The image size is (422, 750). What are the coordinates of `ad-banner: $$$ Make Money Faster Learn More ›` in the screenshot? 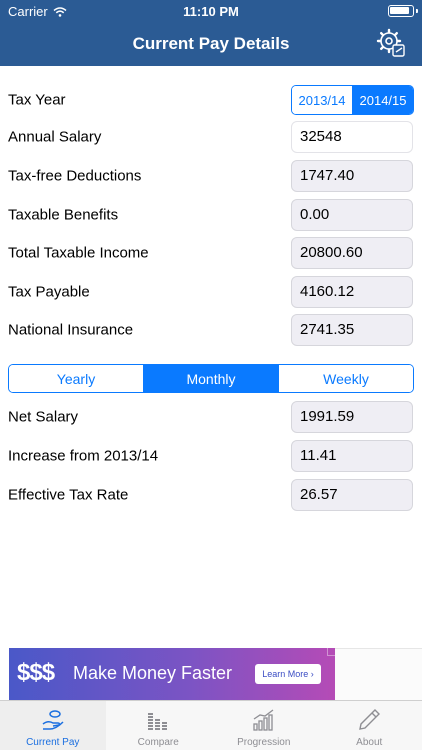 It's located at (172, 674).